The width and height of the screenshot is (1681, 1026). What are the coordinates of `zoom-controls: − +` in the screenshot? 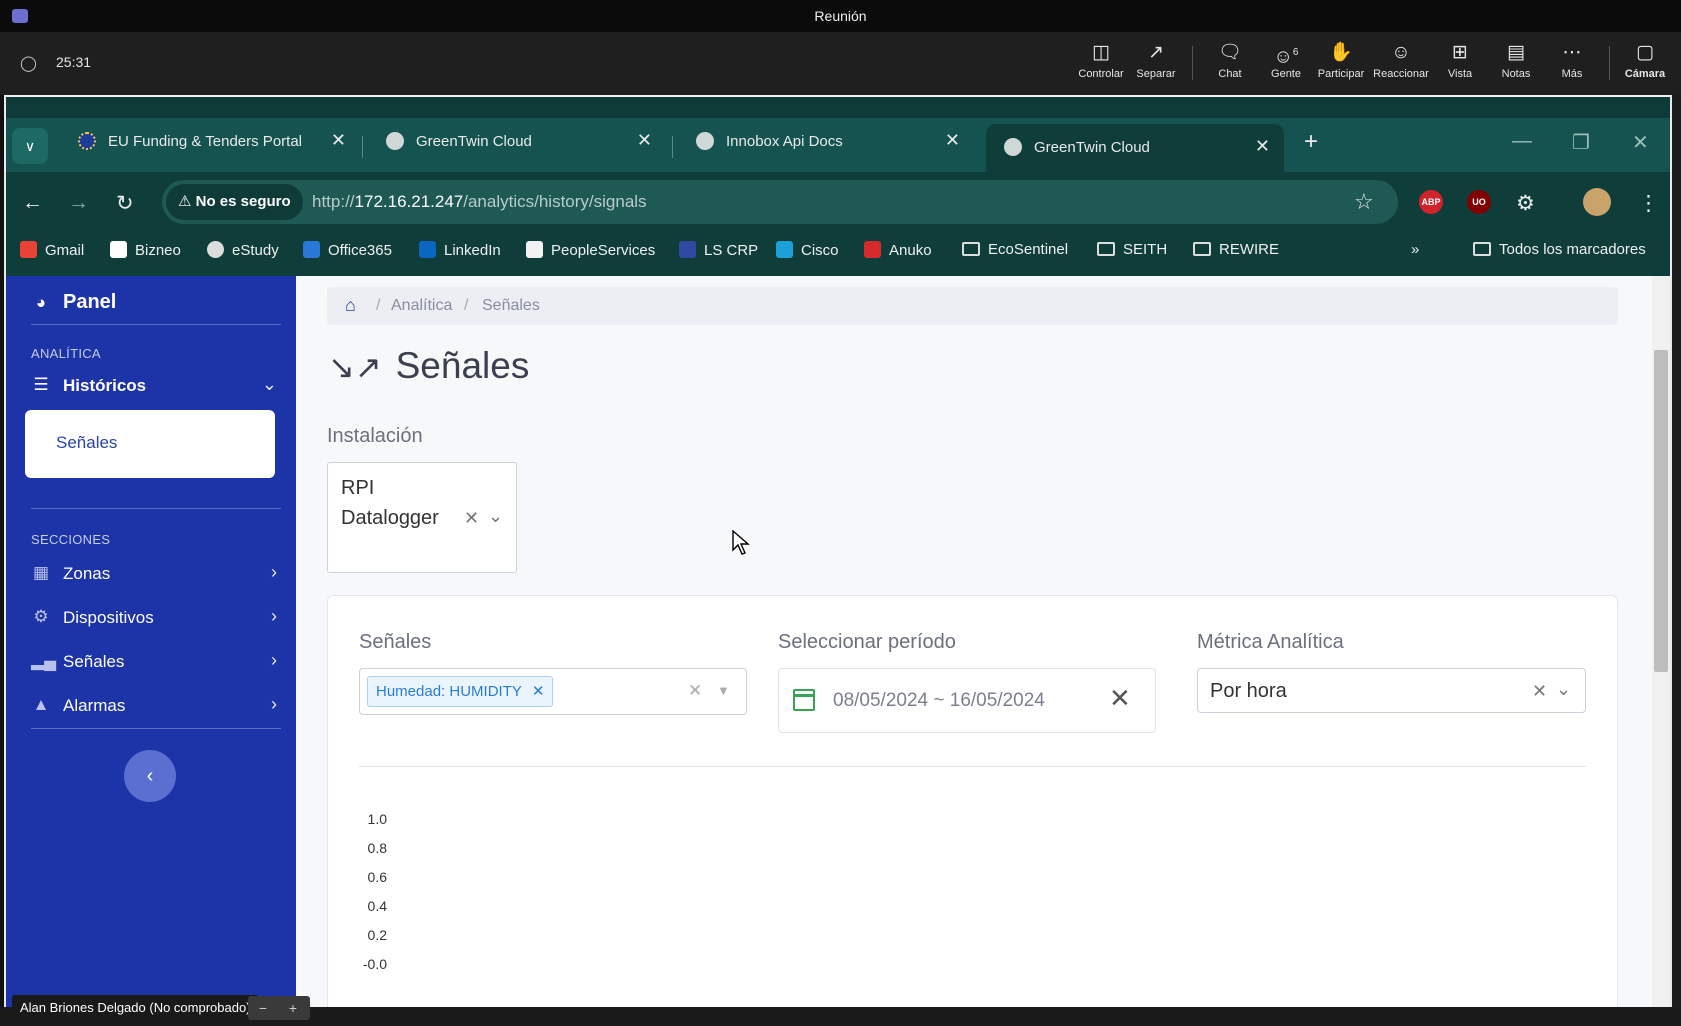 It's located at (279, 1008).